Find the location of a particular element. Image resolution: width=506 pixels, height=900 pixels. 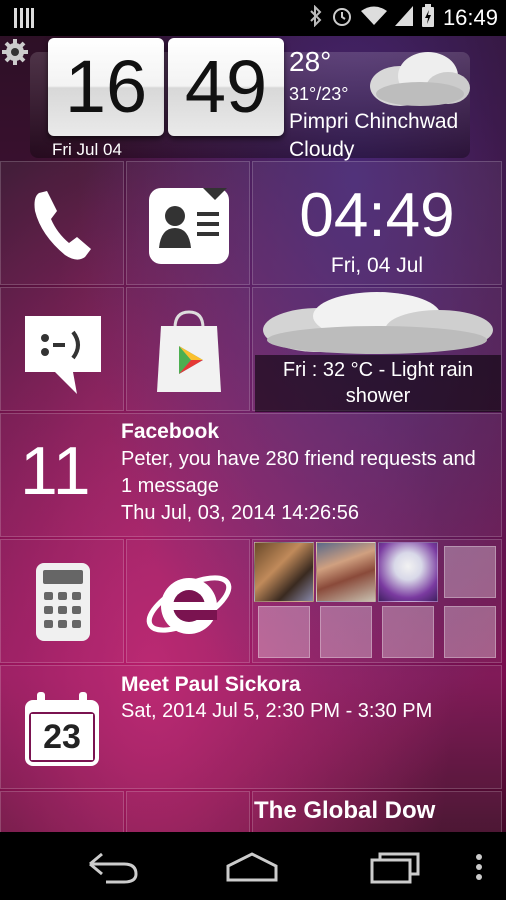

weather-range: 31°/23° is located at coordinates (319, 94).